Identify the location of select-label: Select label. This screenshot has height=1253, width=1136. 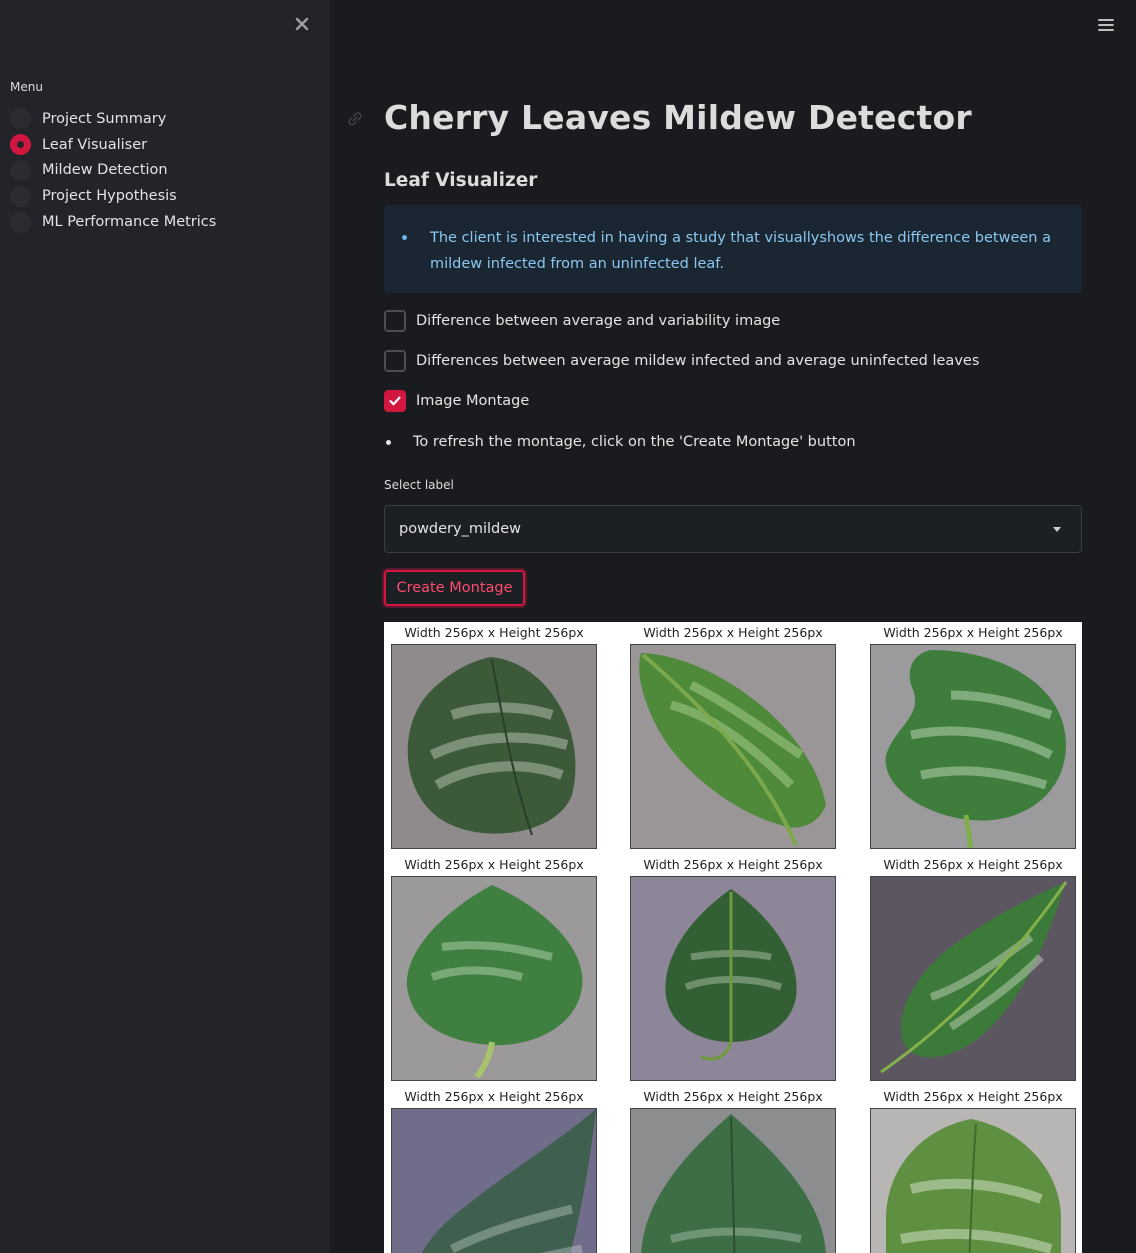
(419, 485).